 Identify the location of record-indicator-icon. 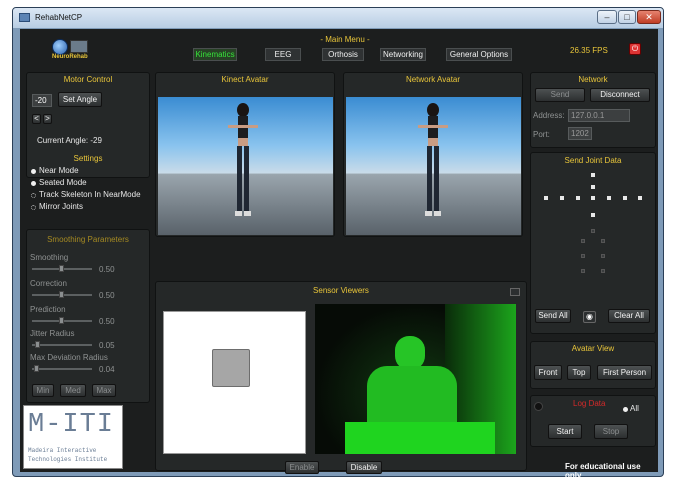
(538, 406).